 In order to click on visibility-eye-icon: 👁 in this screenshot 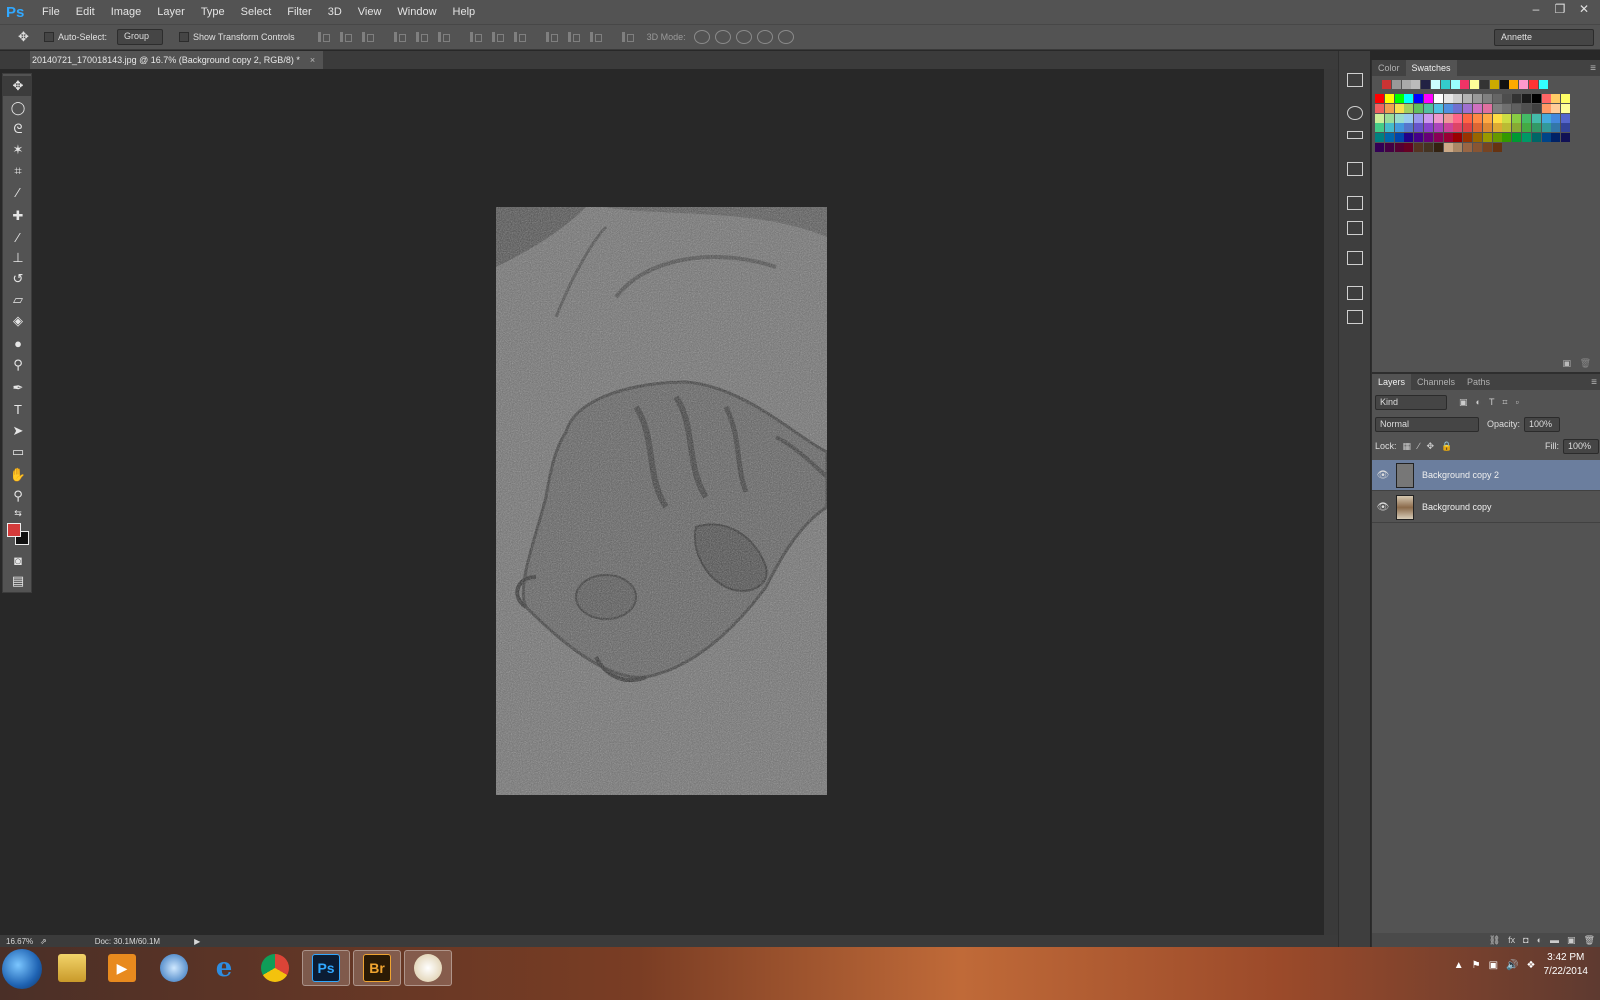, I will do `click(1383, 475)`.